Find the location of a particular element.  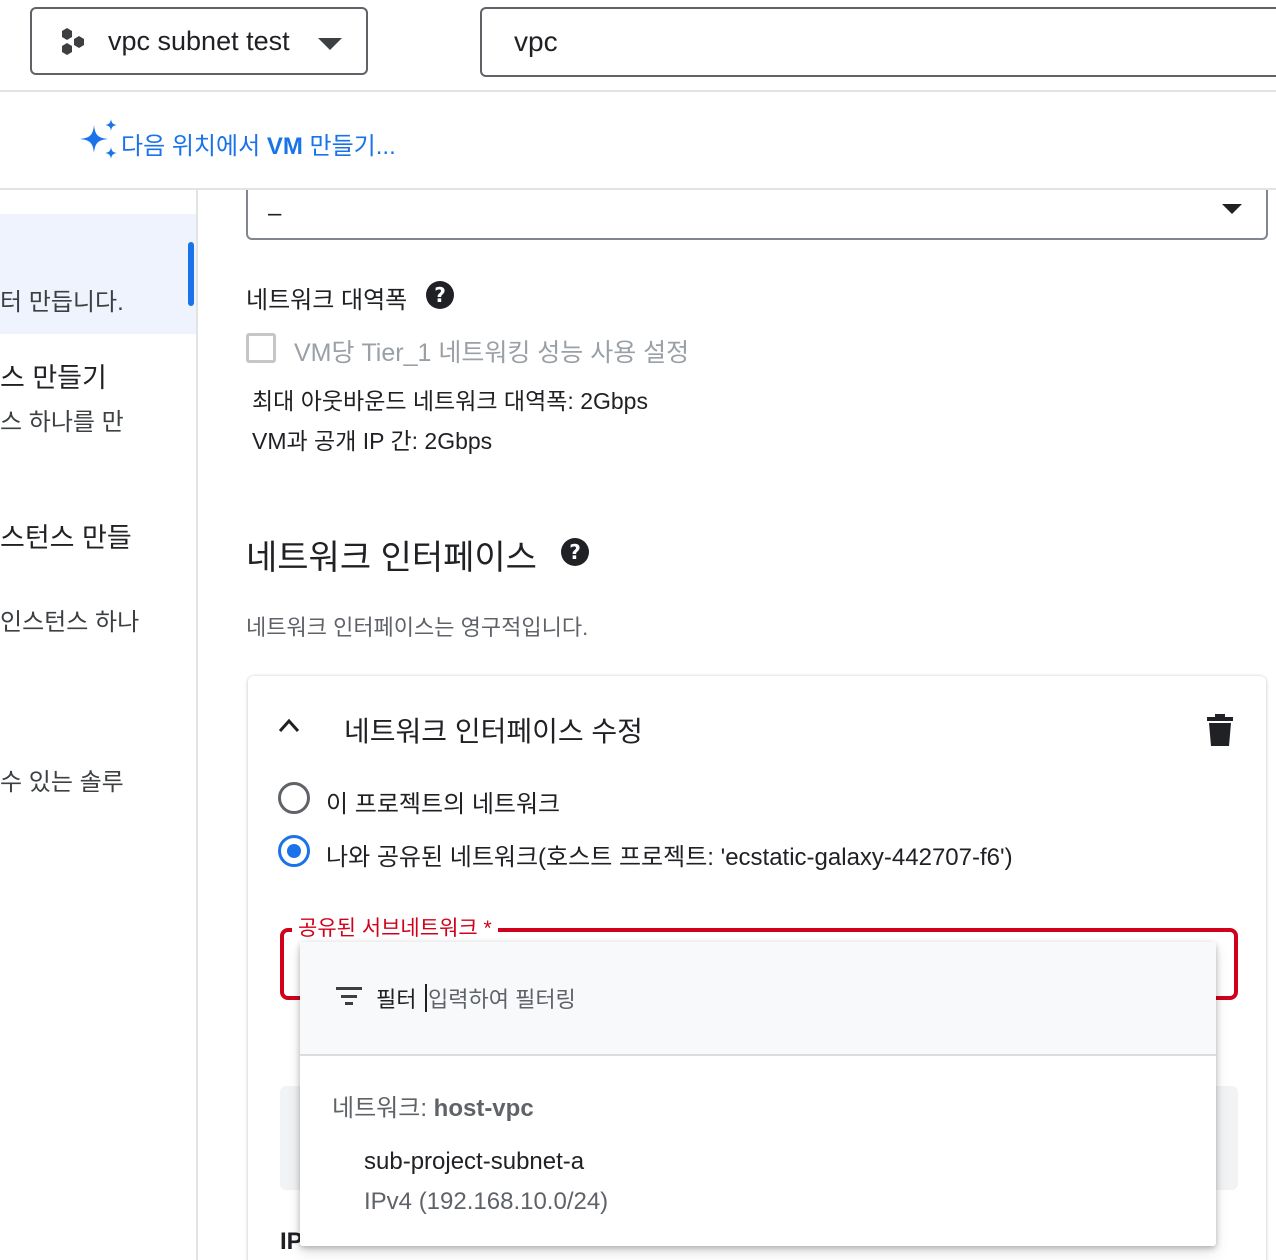

network-interfaces-heading: 네트워크 인터페이스 is located at coordinates (391, 558).